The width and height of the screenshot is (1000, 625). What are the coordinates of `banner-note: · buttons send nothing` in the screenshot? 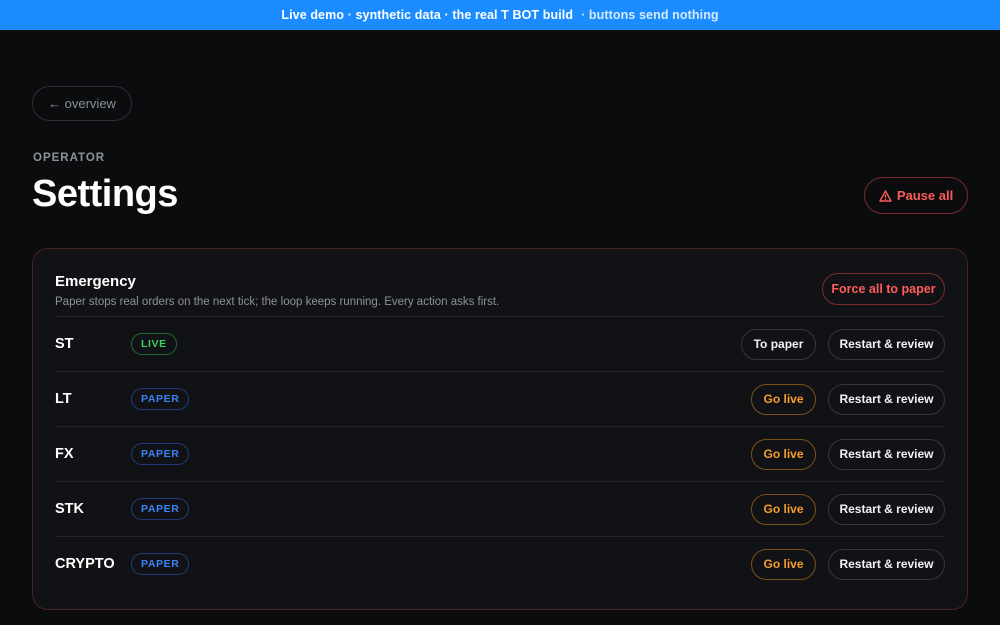 It's located at (650, 15).